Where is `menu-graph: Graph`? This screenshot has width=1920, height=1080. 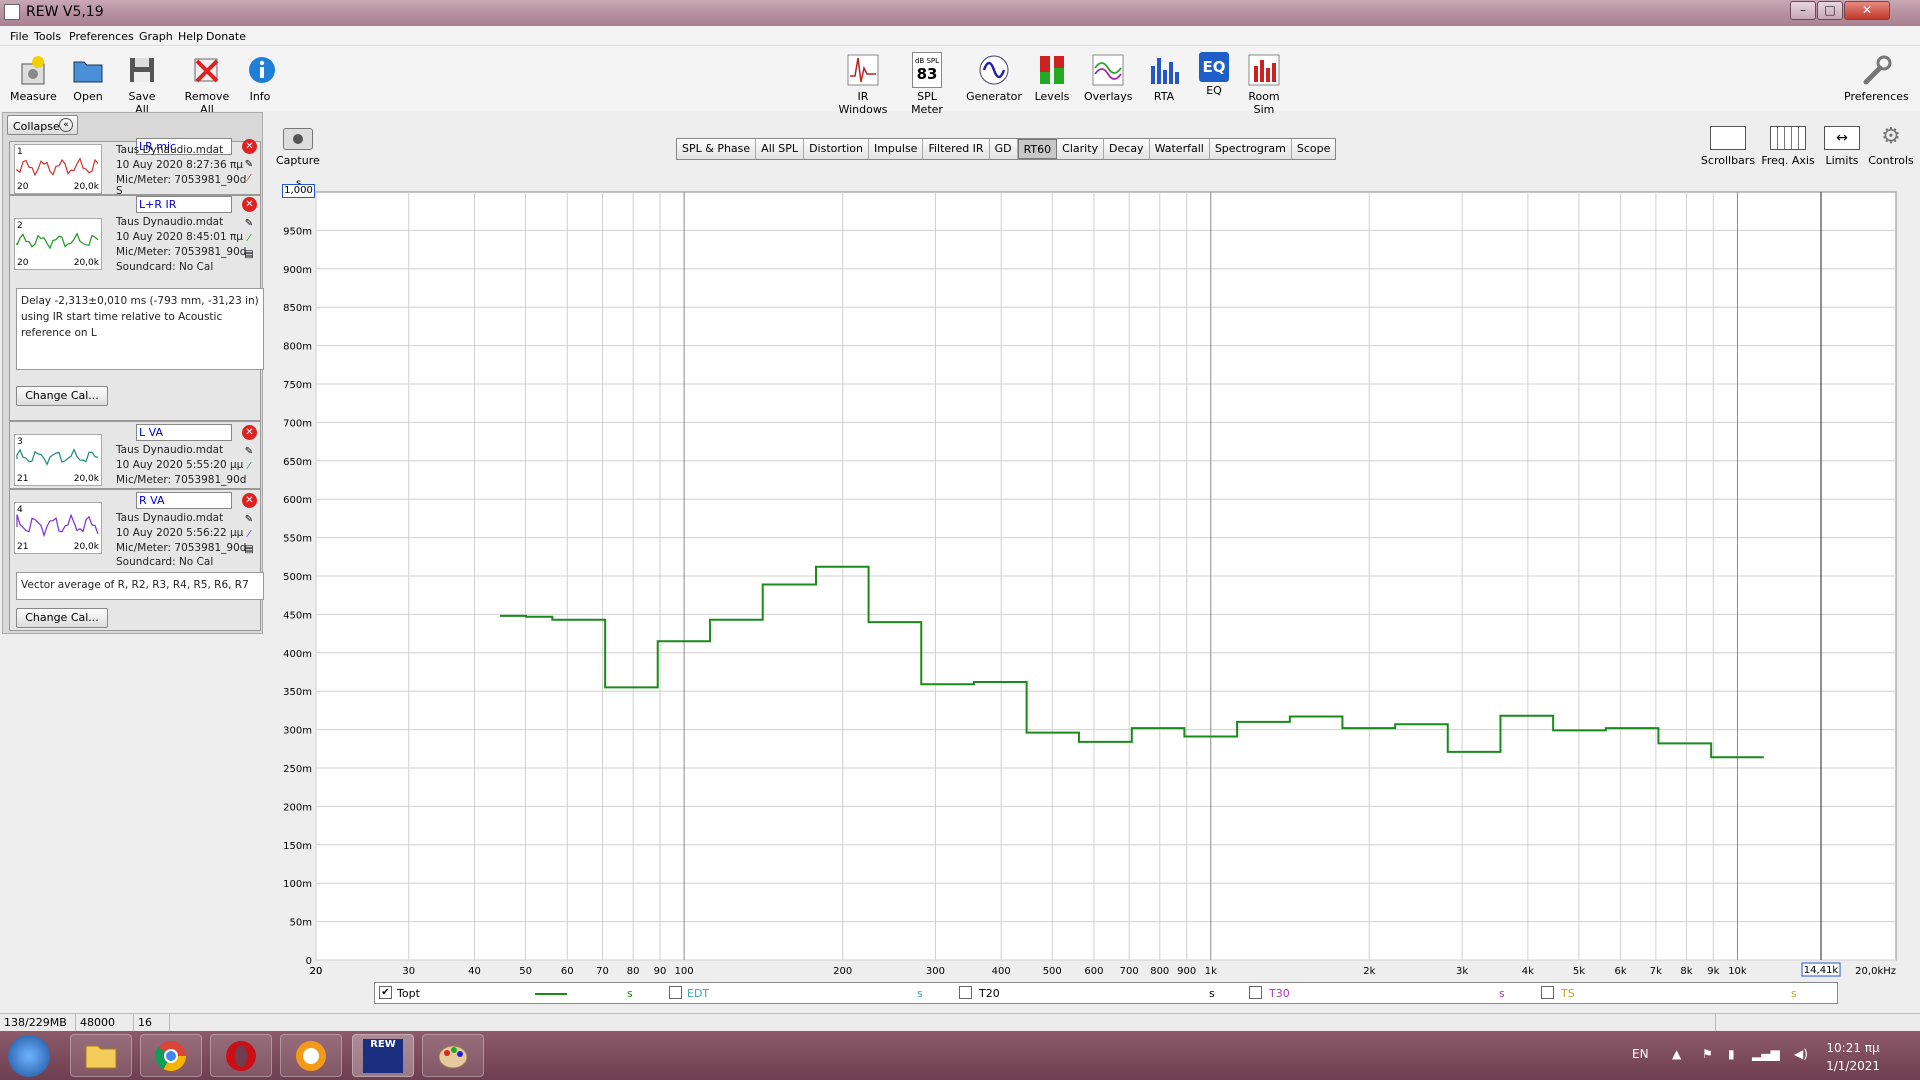 menu-graph: Graph is located at coordinates (156, 36).